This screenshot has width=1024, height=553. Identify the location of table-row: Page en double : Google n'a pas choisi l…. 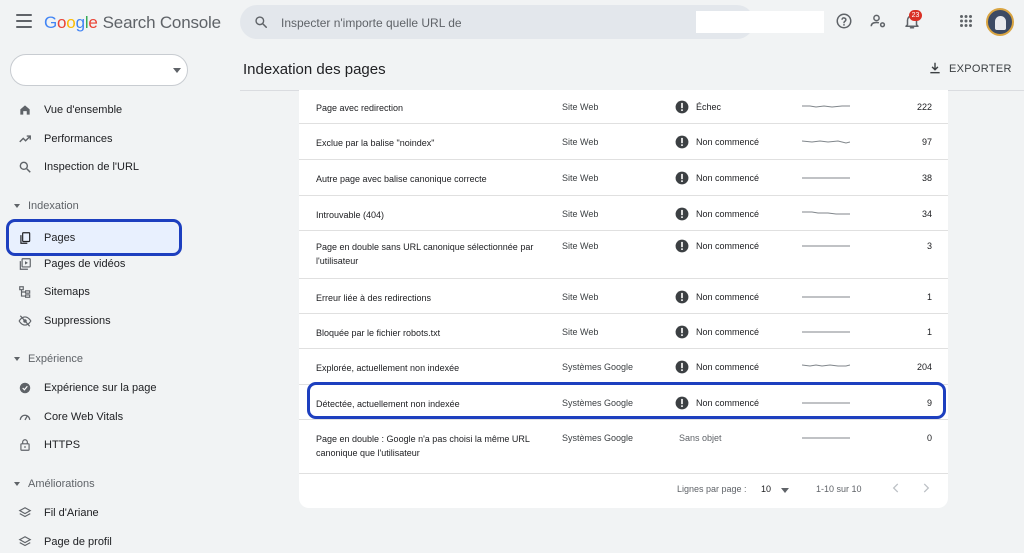
(623, 447).